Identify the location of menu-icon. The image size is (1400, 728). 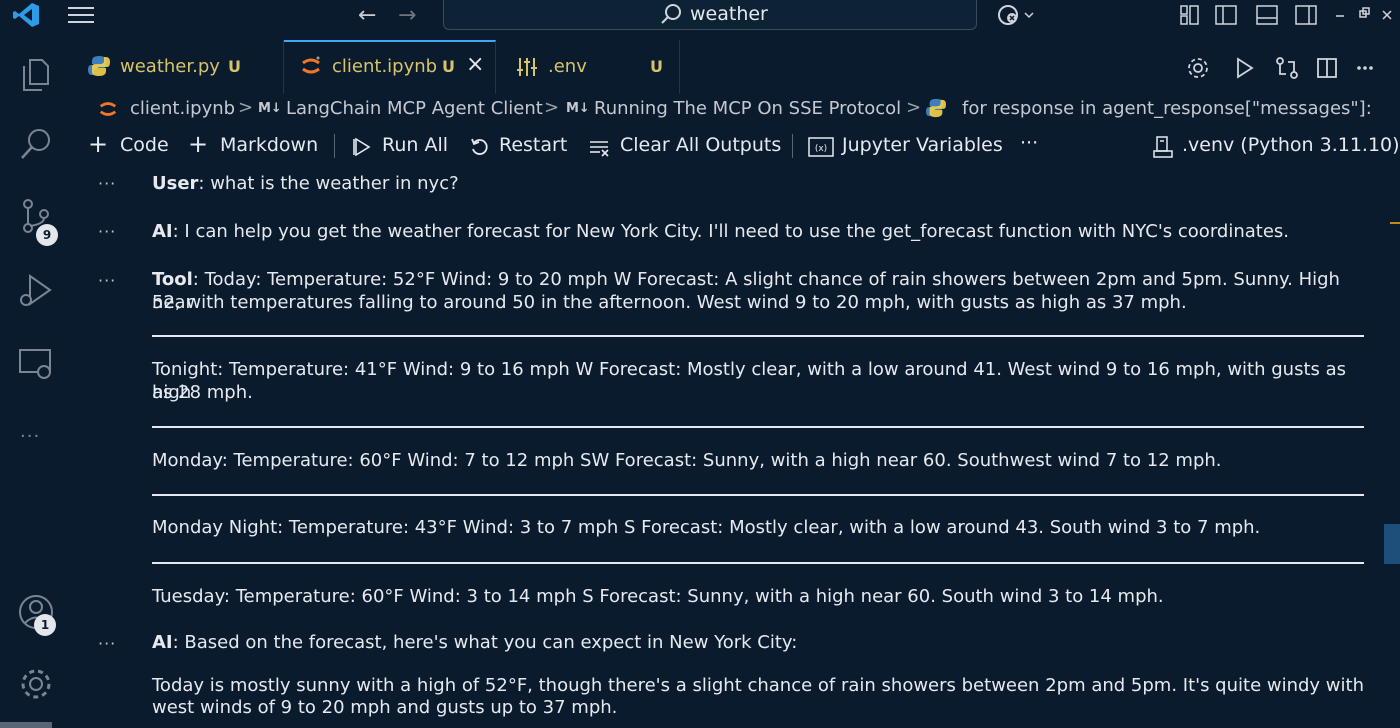
(81, 15).